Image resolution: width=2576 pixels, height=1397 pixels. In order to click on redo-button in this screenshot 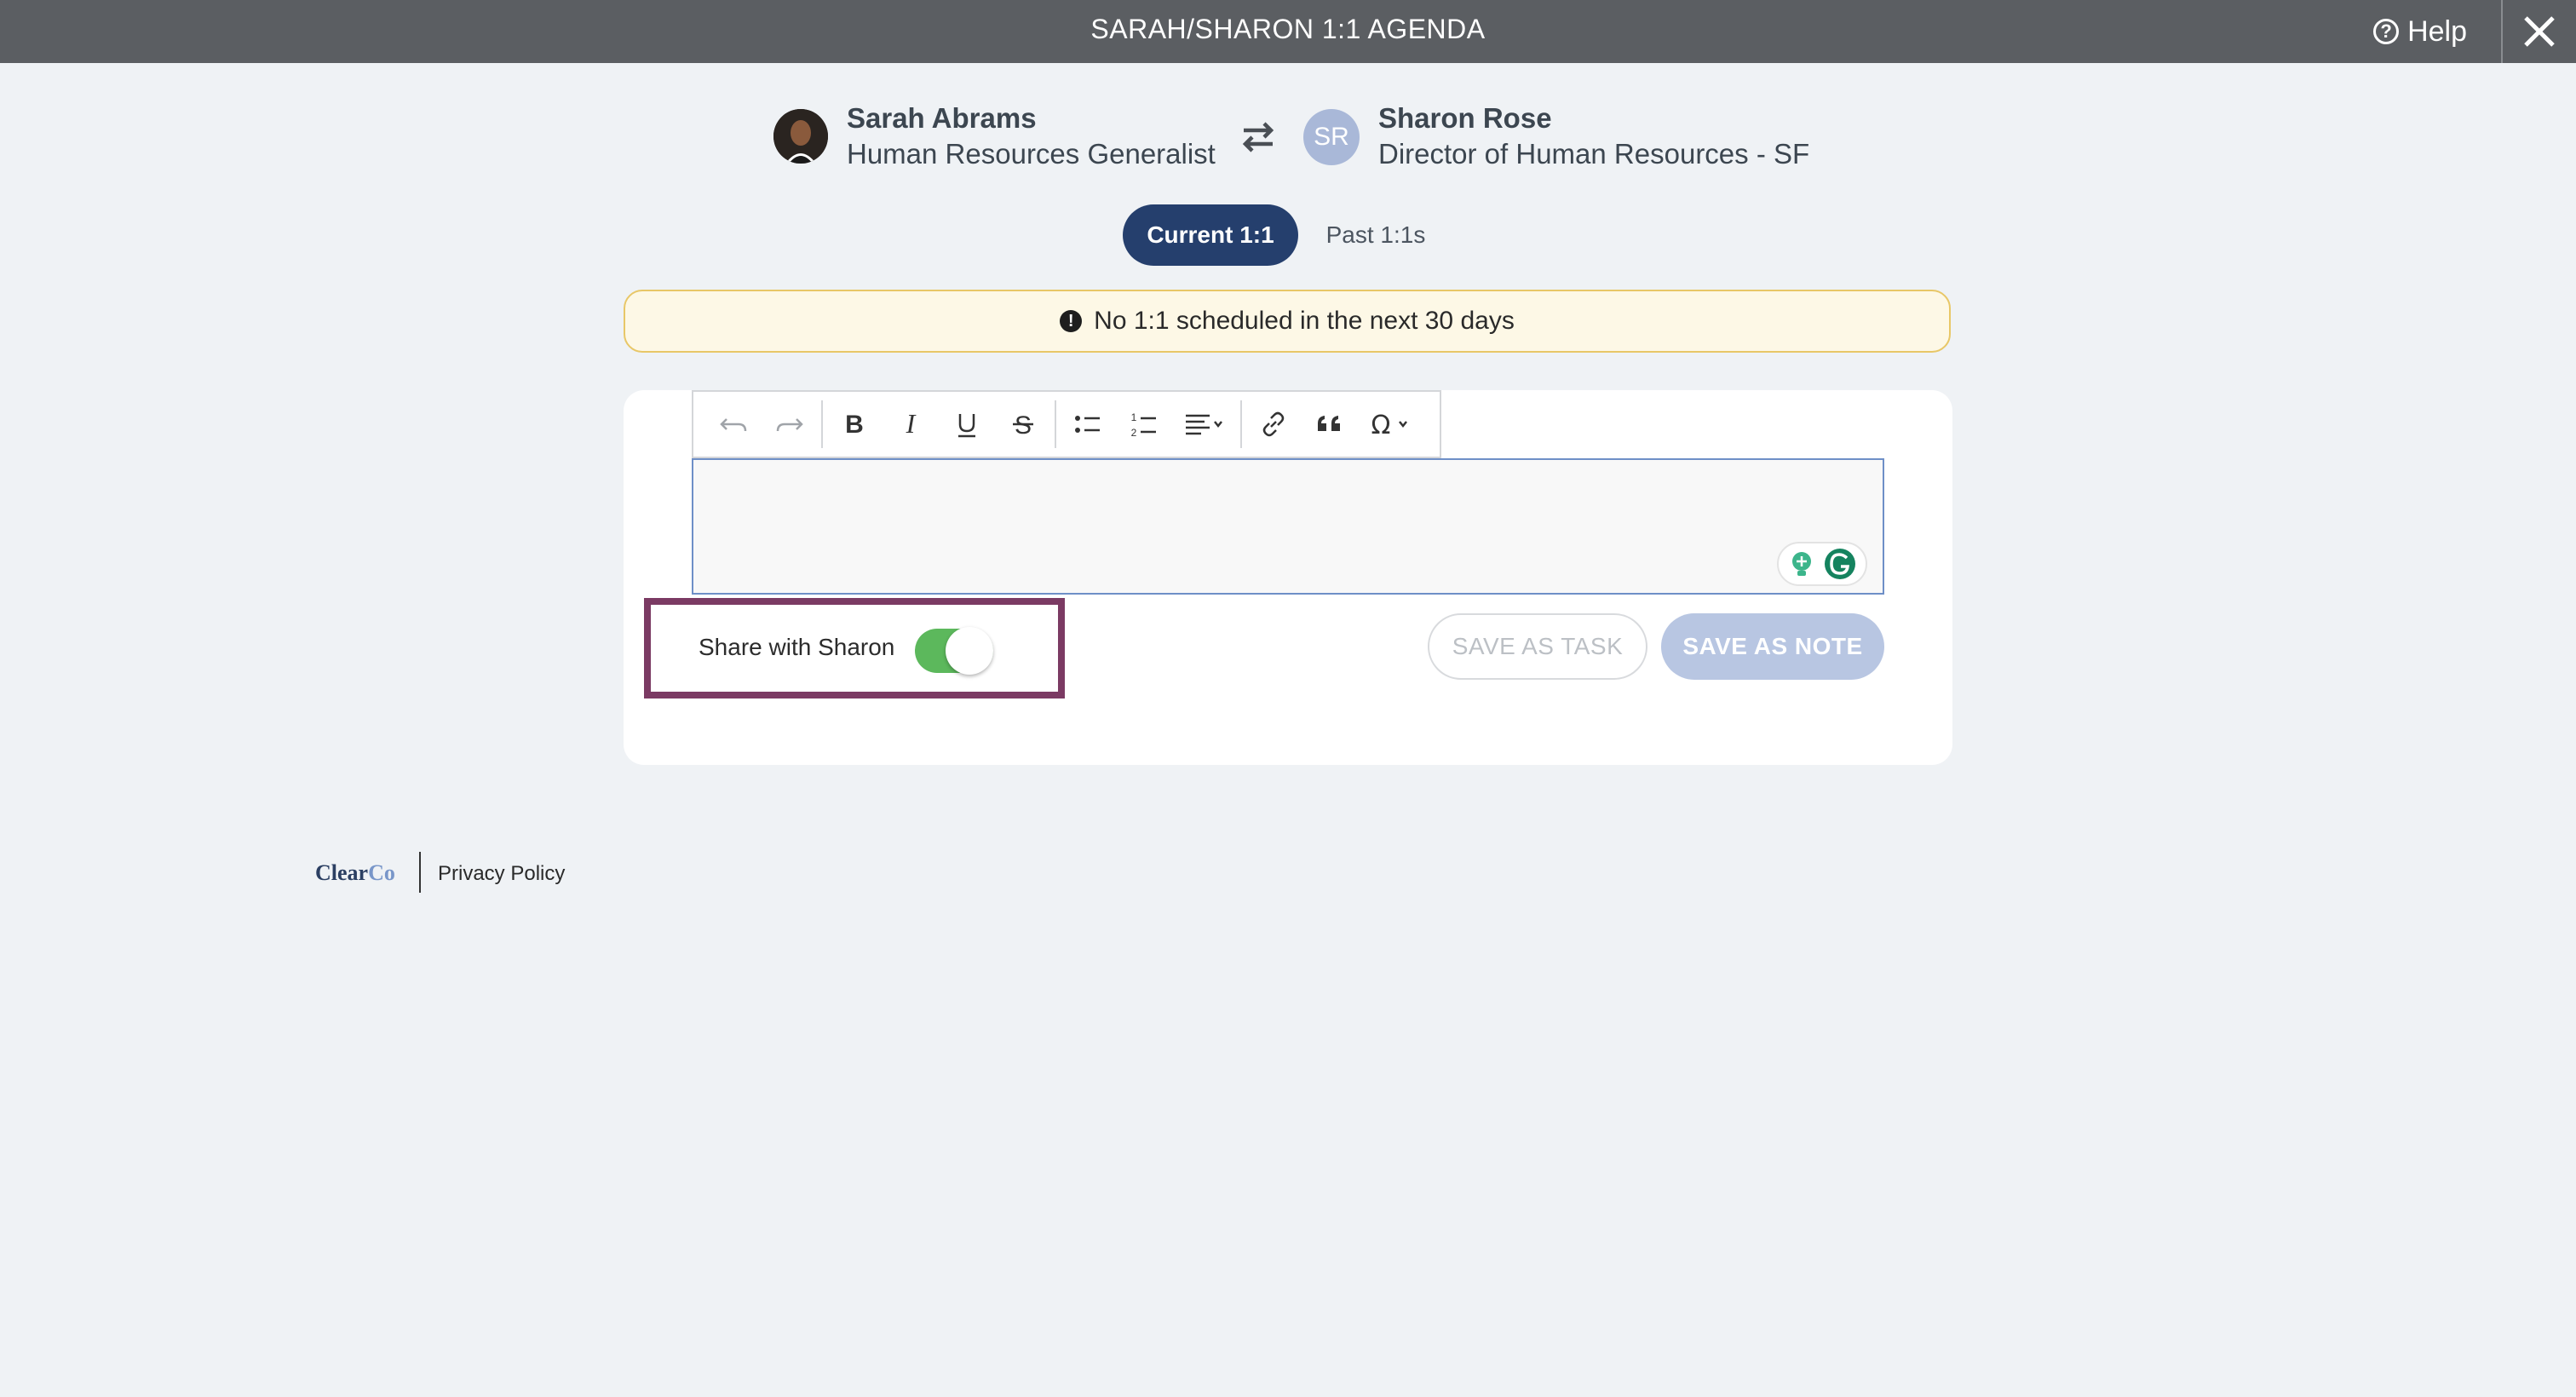, I will do `click(790, 424)`.